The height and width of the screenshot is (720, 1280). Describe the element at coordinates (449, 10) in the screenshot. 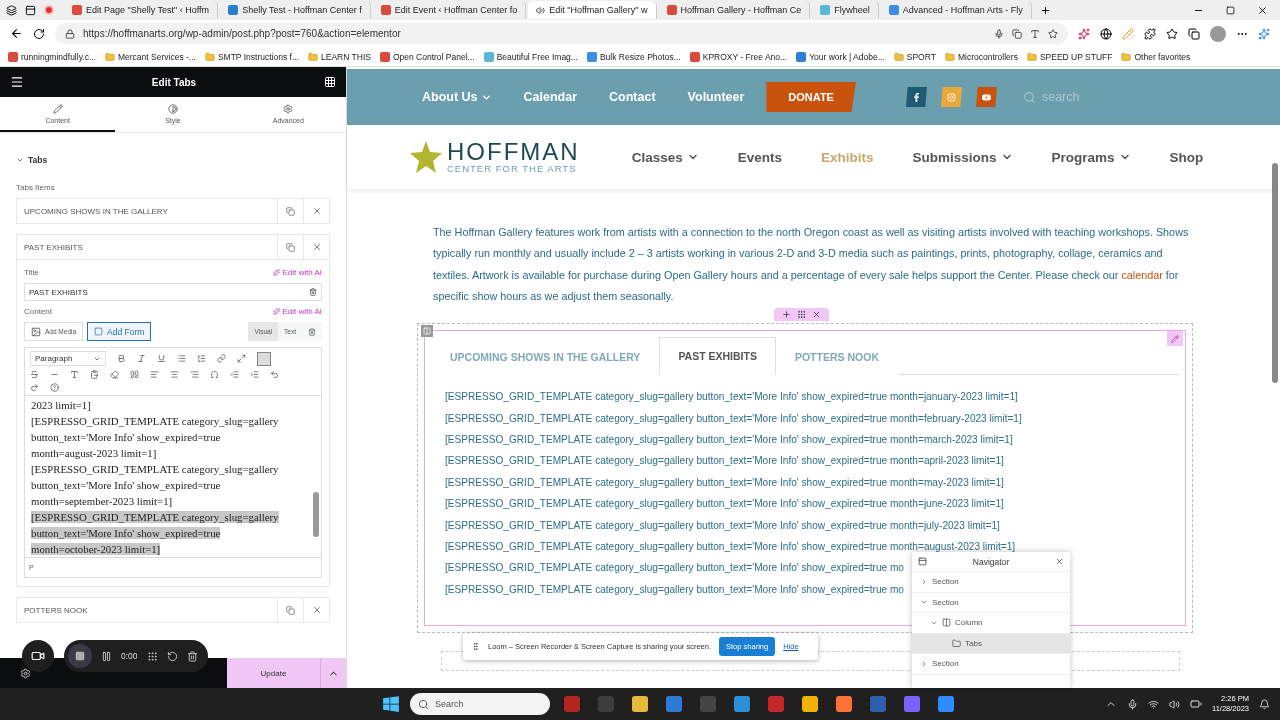

I see `browser-tab: Edit Event ‹ Hoffman Center fo` at that location.